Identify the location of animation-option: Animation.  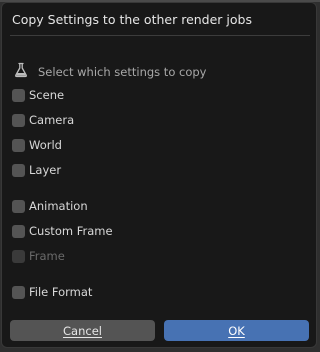
(50, 206).